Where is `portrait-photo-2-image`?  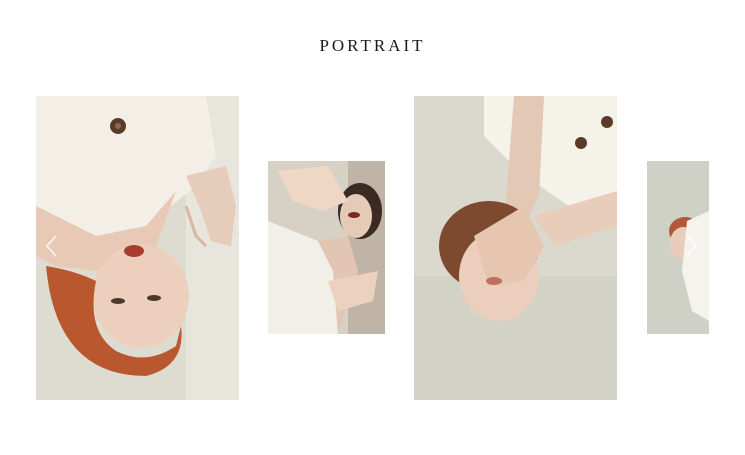 portrait-photo-2-image is located at coordinates (326, 247).